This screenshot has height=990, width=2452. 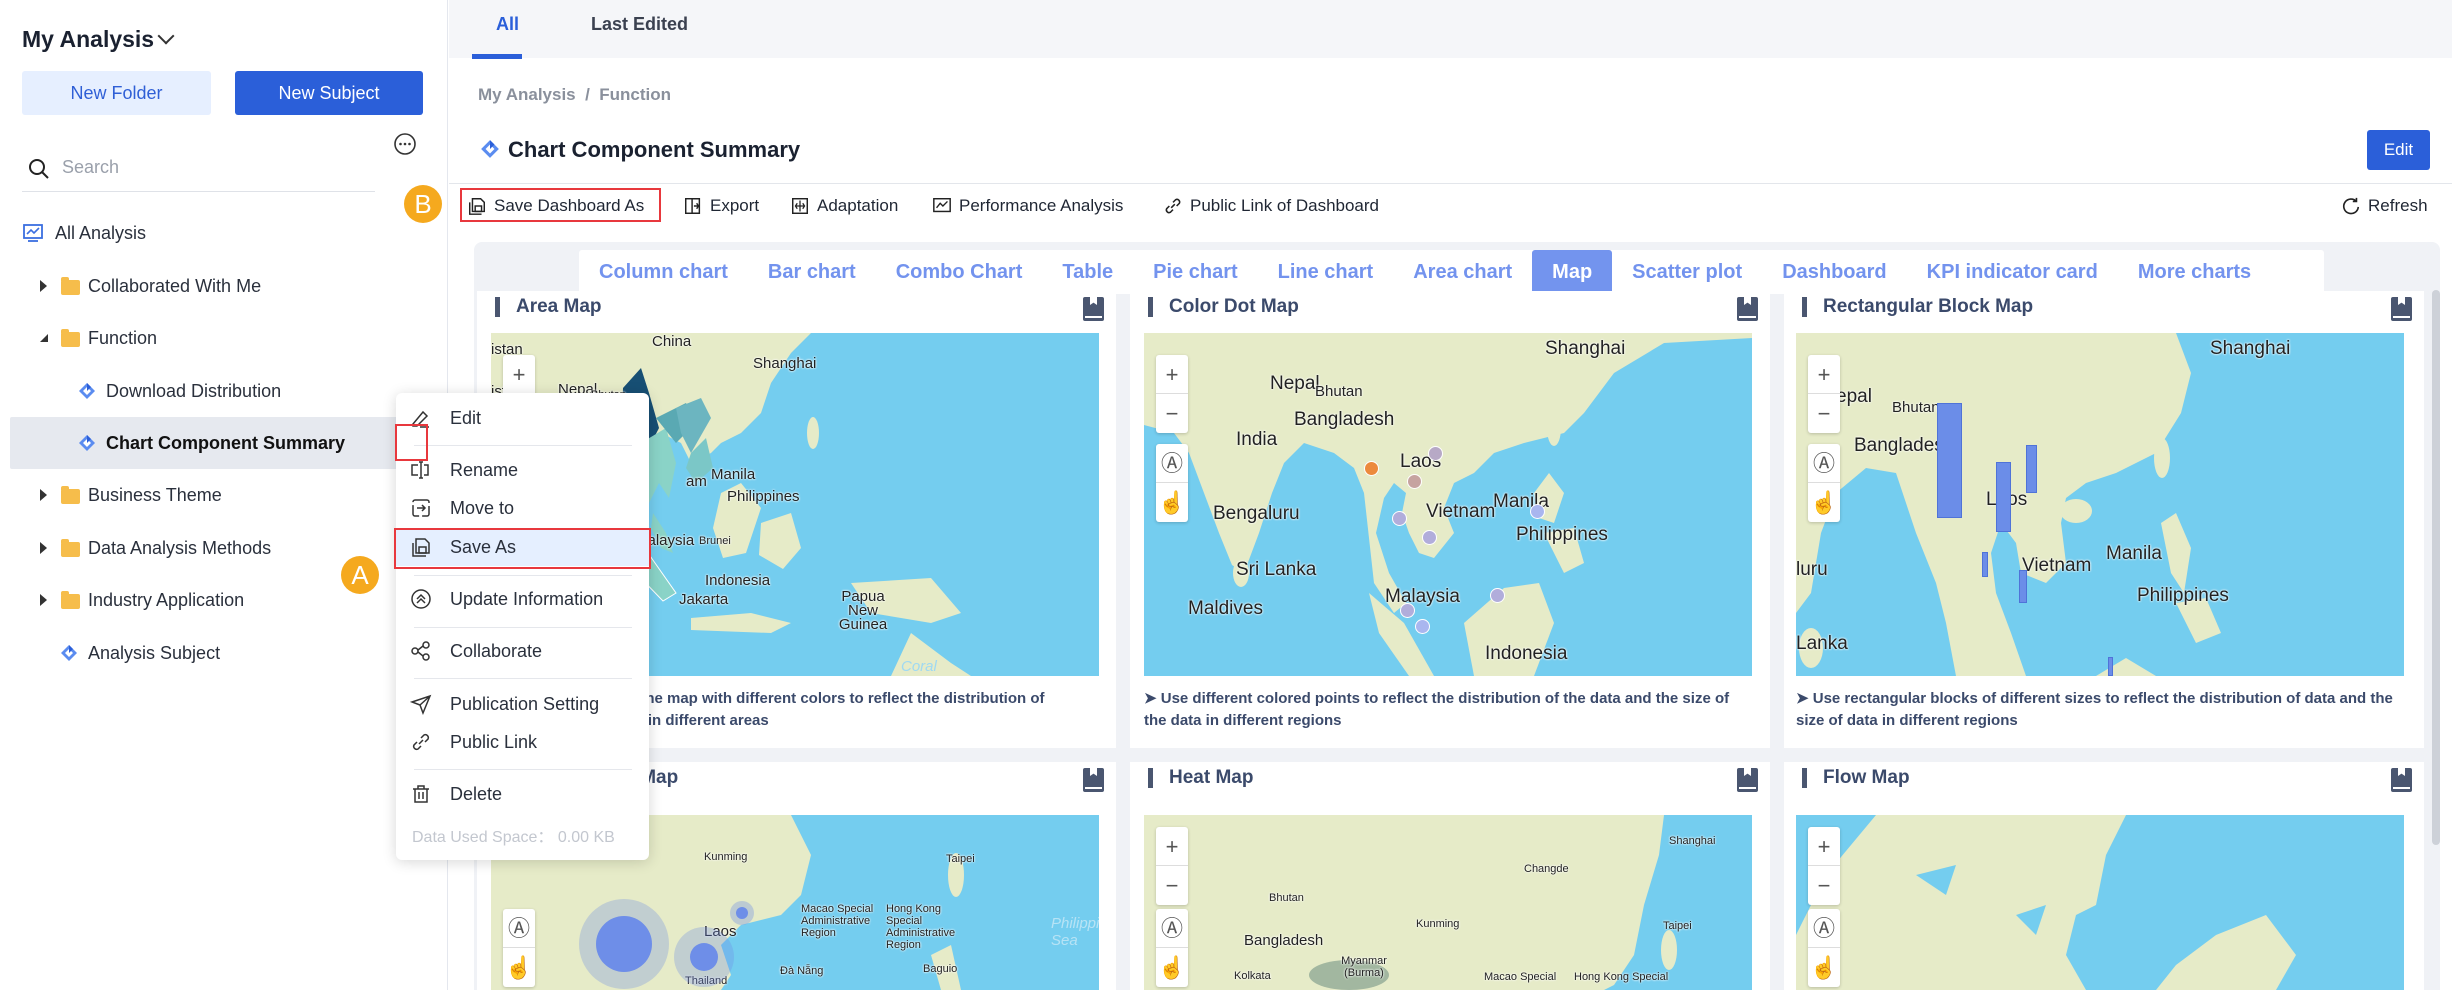 What do you see at coordinates (222, 653) in the screenshot?
I see `tree-item-analysis-subject: Analysis Subject` at bounding box center [222, 653].